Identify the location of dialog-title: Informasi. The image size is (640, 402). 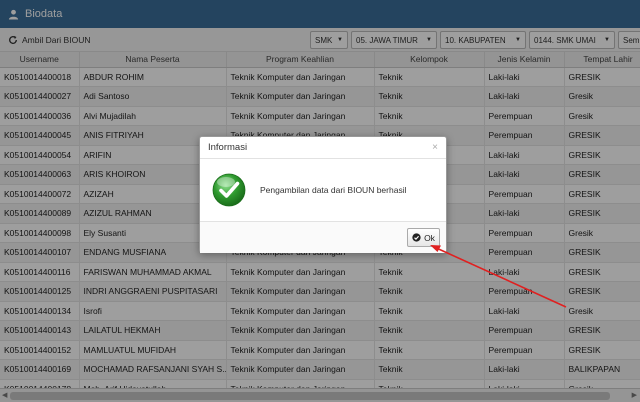
(228, 147).